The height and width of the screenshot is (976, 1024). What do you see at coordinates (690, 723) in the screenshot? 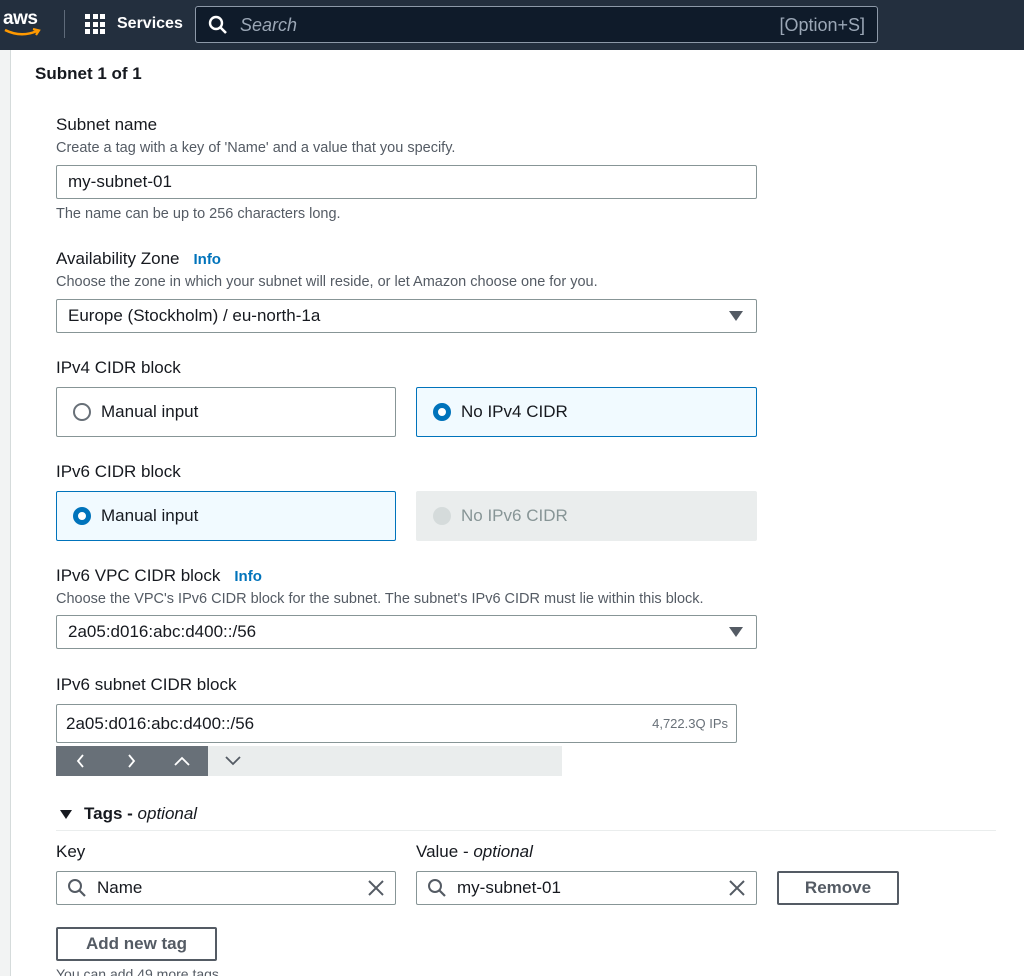
I see `ip-count: 4,722.3Q IPs` at bounding box center [690, 723].